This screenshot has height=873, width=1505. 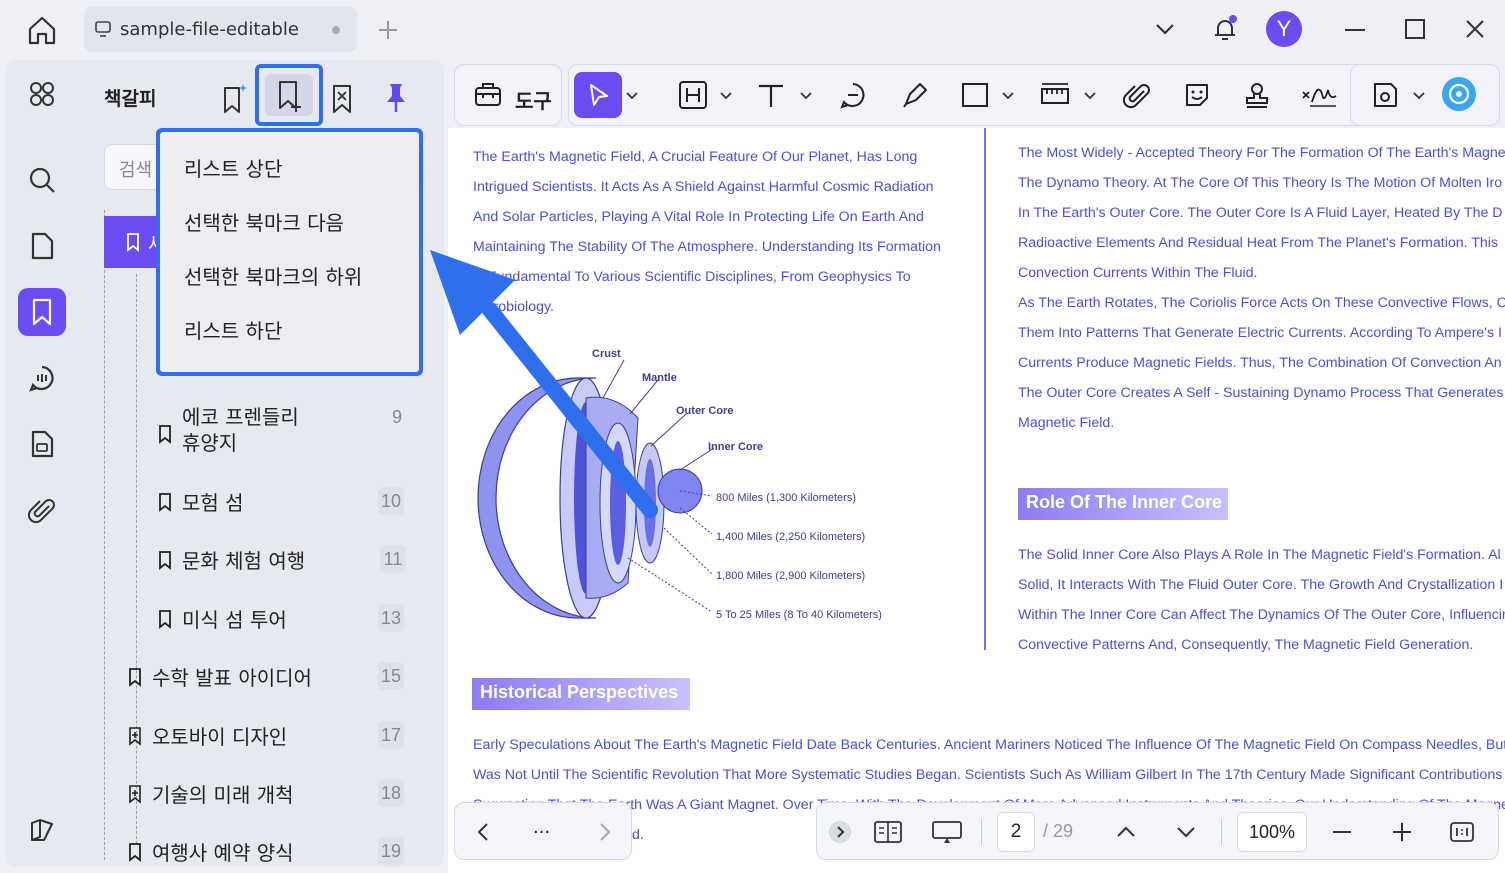 I want to click on document-tab: sample-file-editable, so click(x=220, y=29).